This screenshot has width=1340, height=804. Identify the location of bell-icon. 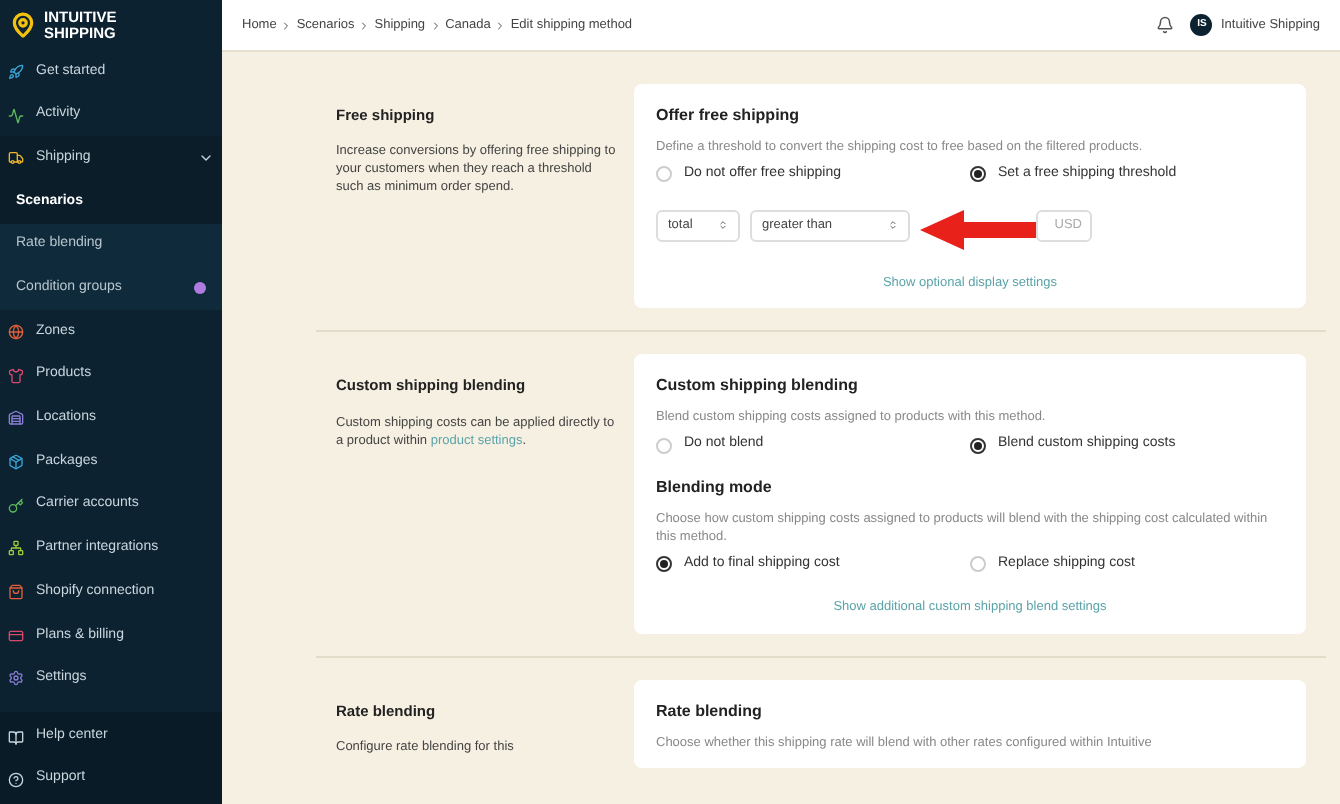
(1165, 25).